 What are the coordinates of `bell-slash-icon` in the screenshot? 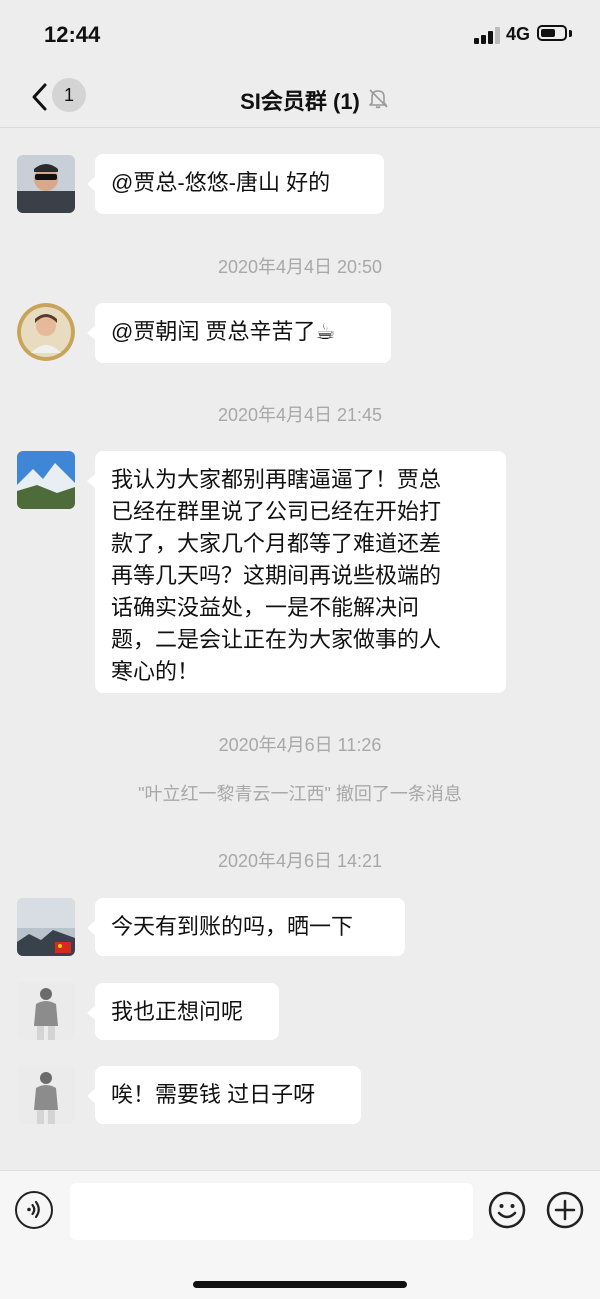 It's located at (378, 99).